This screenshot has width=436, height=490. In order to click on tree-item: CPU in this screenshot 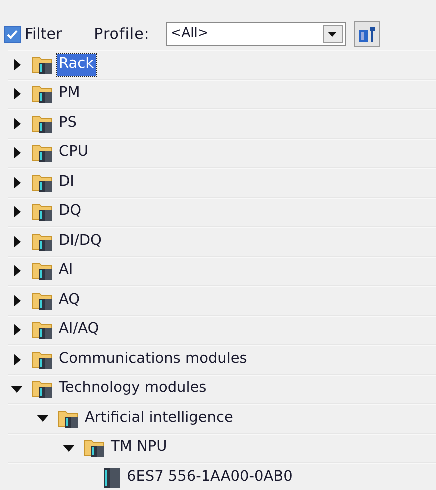, I will do `click(73, 153)`.